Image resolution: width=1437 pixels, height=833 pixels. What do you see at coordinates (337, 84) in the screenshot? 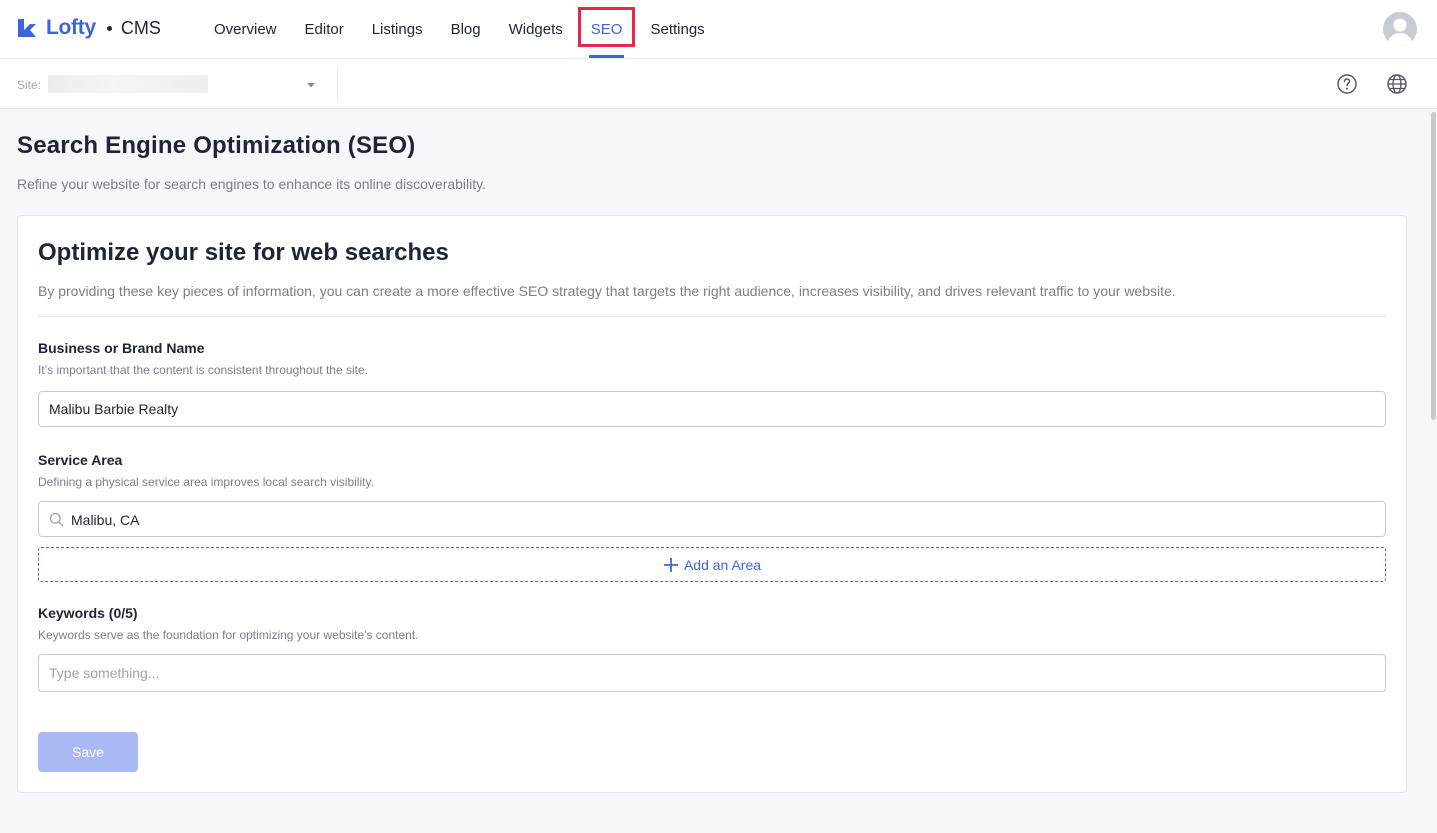
I see `toolbar-divider` at bounding box center [337, 84].